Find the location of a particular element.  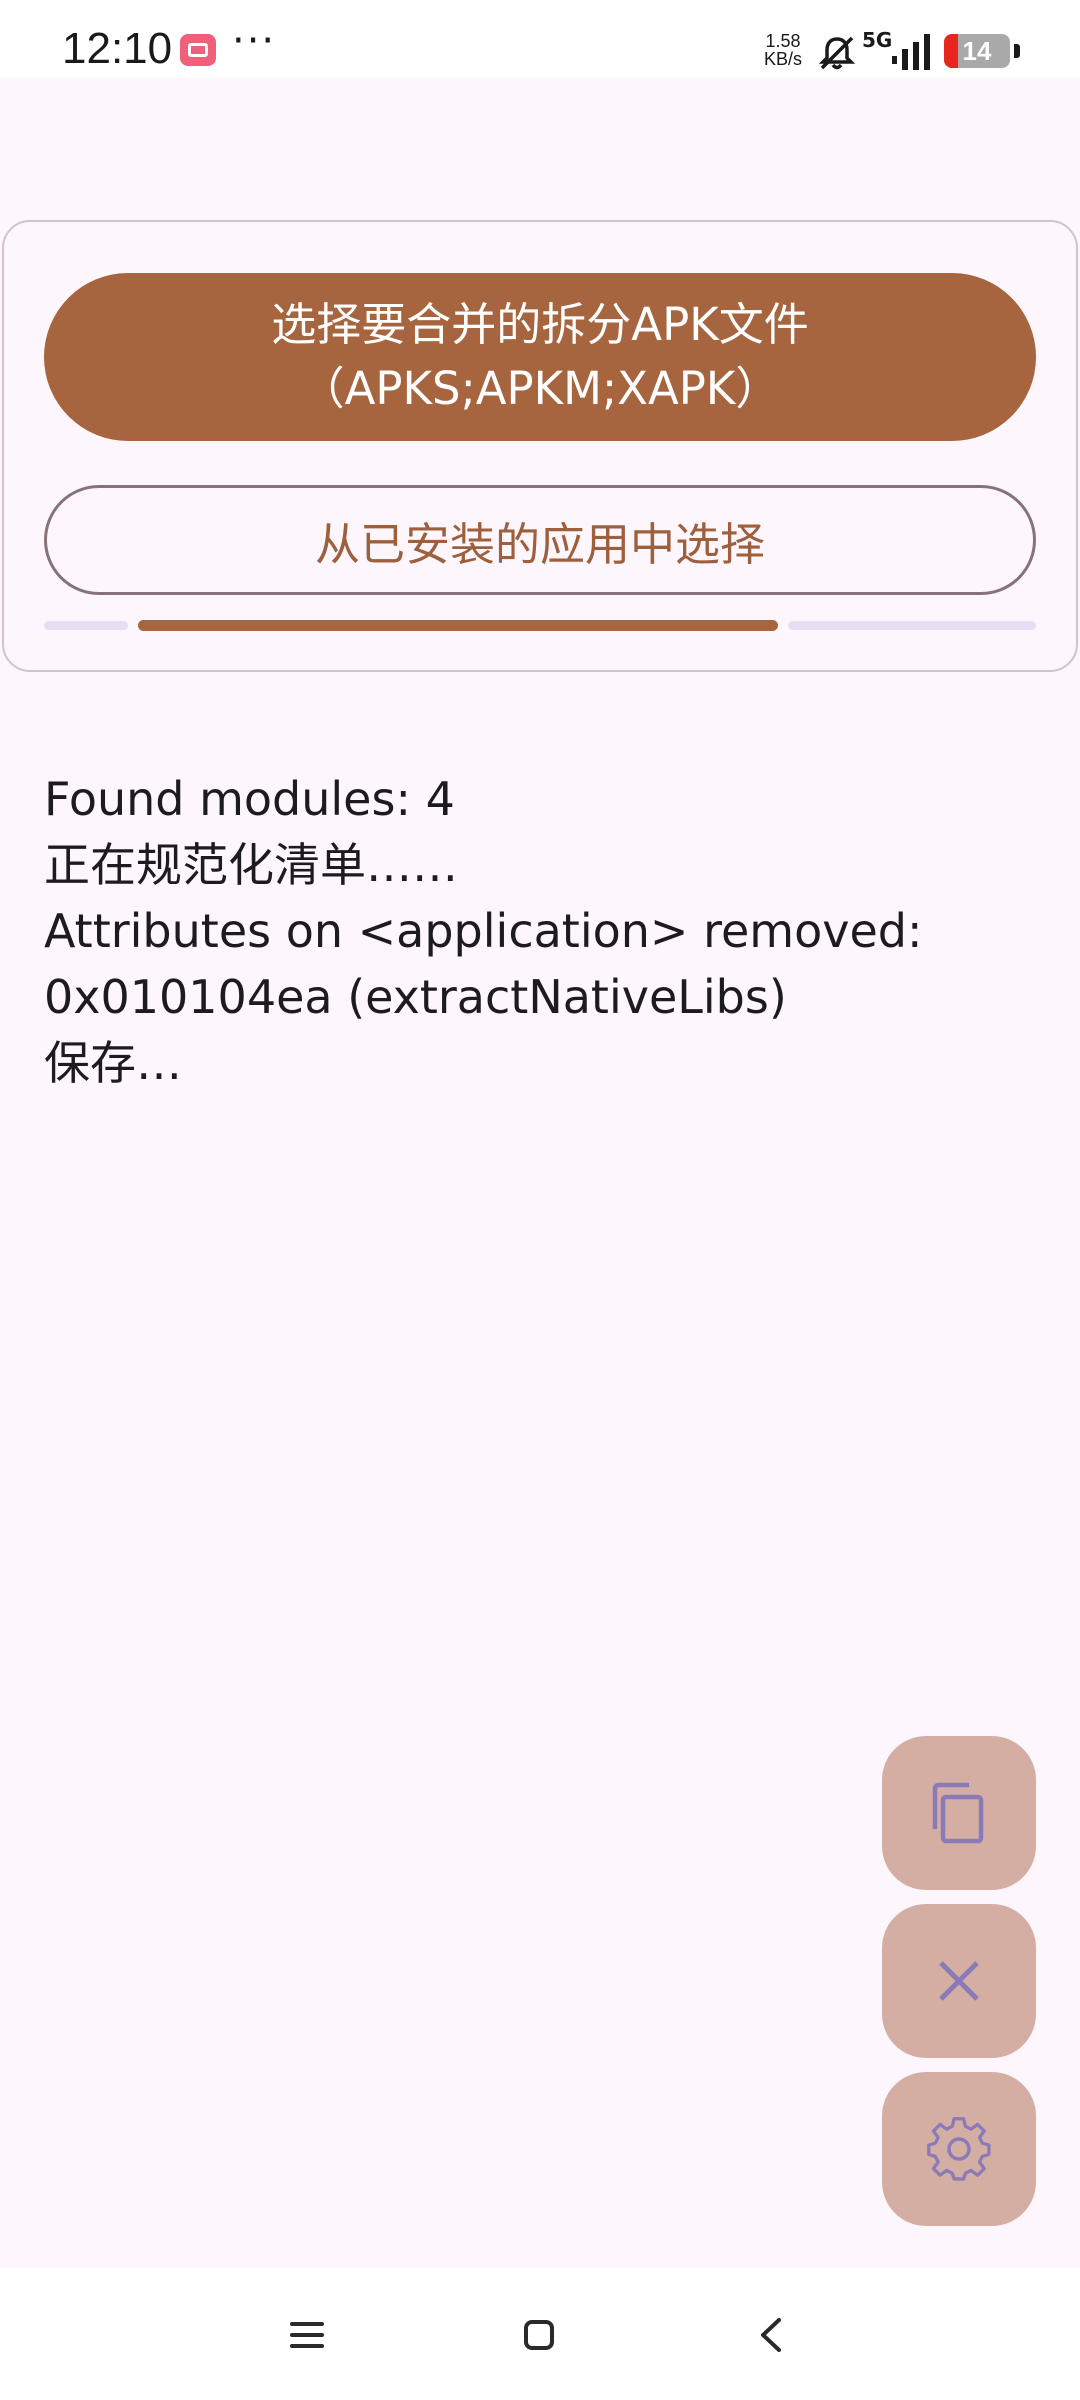

log-line: 0x010104ea (extractNativeLibs) is located at coordinates (415, 997).